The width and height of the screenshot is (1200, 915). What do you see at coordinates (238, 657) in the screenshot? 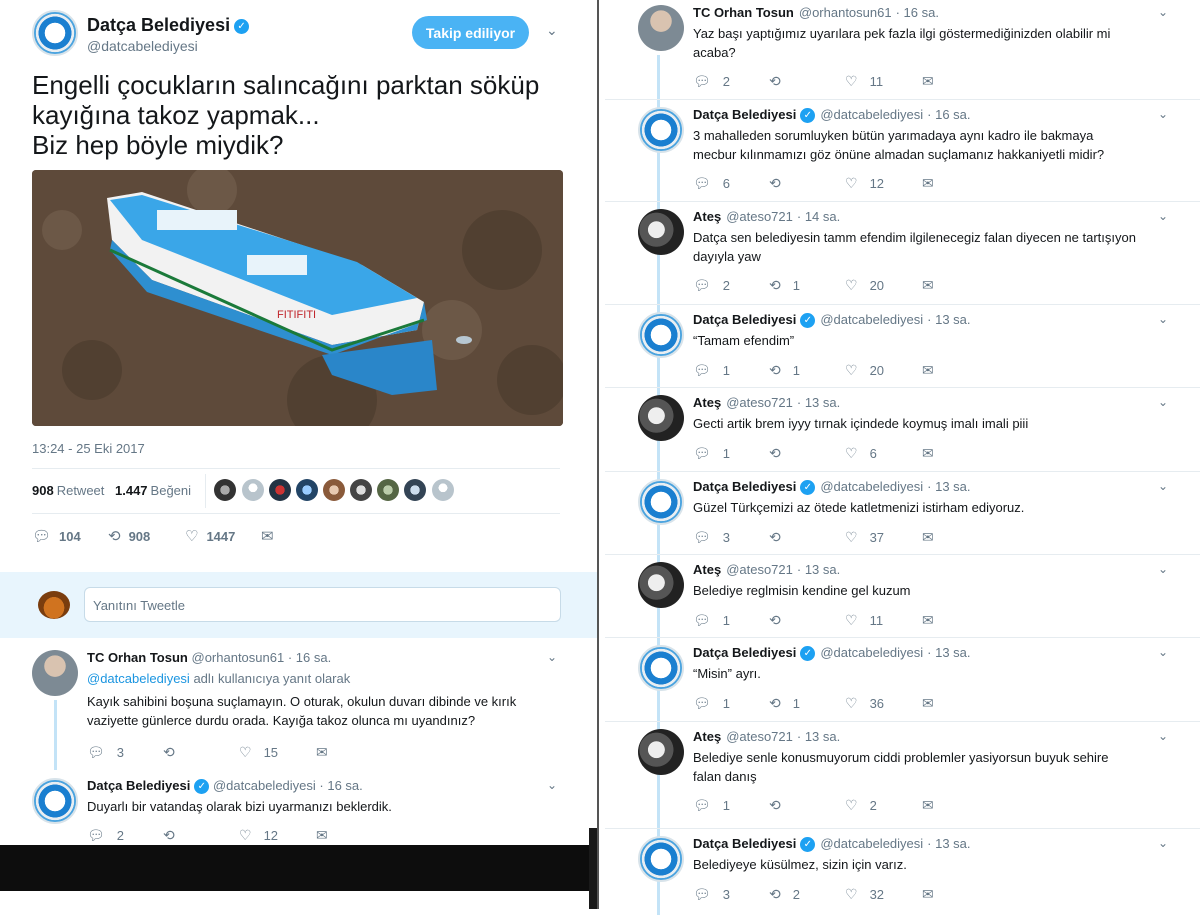
I see `author-handle: @orhantosun61` at bounding box center [238, 657].